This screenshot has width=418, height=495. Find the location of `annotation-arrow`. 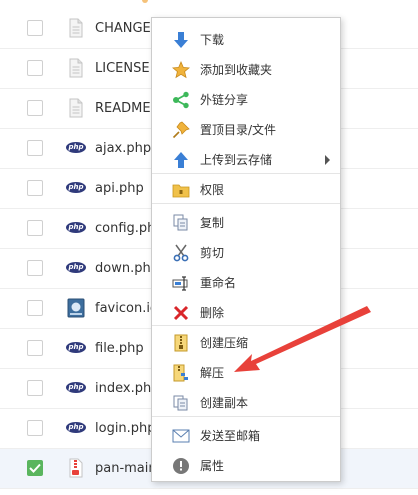

annotation-arrow is located at coordinates (302, 339).